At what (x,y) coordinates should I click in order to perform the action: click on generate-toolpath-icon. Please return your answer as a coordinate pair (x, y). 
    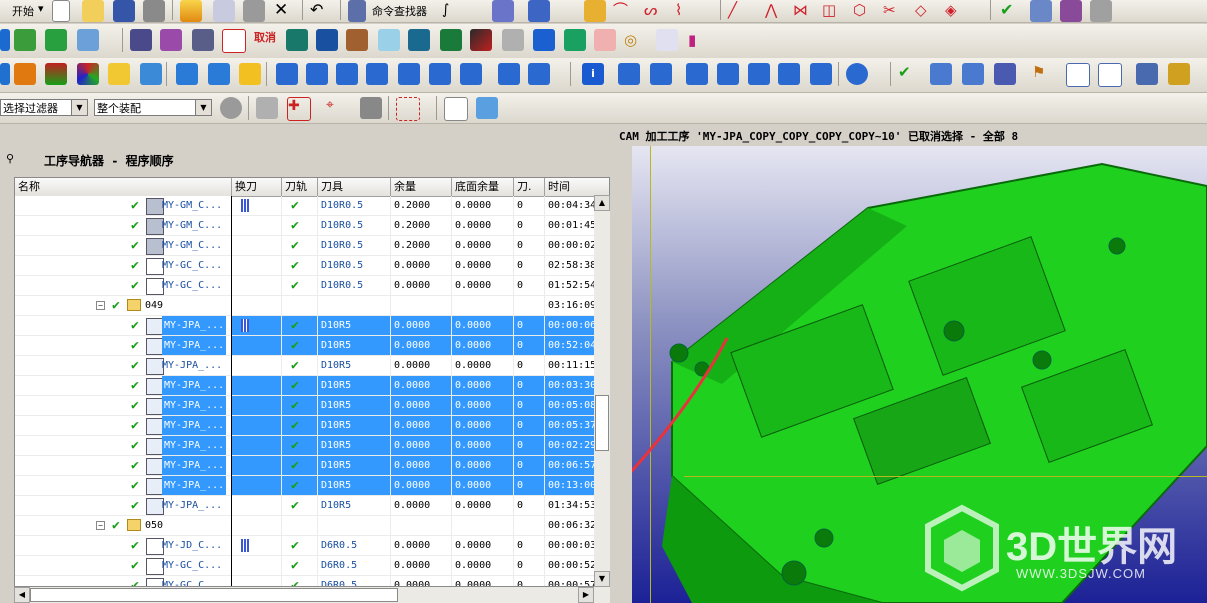
    Looking at the image, I should click on (409, 74).